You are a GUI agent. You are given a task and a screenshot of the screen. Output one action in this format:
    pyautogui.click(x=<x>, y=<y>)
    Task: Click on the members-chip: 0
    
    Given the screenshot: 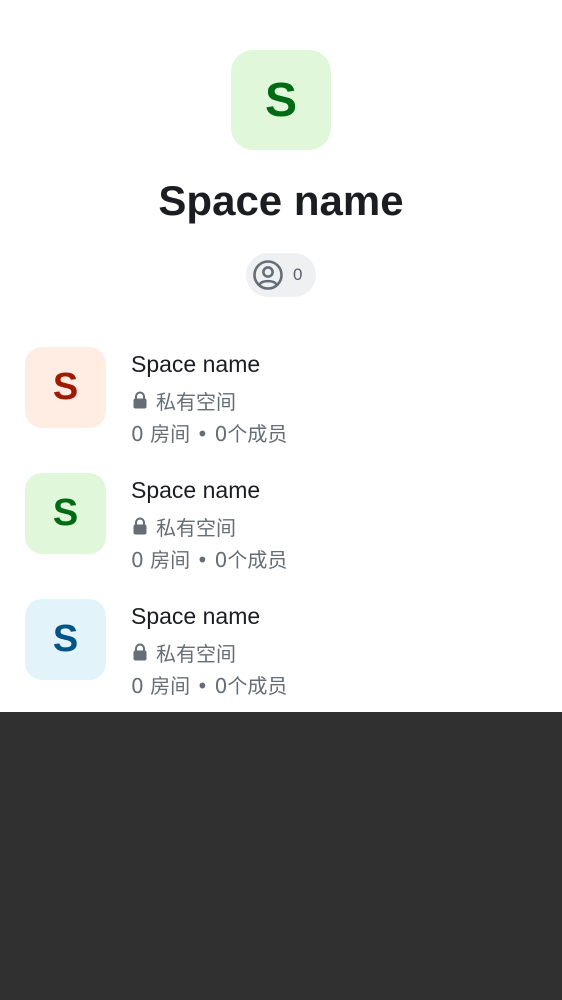 What is the action you would take?
    pyautogui.click(x=281, y=275)
    